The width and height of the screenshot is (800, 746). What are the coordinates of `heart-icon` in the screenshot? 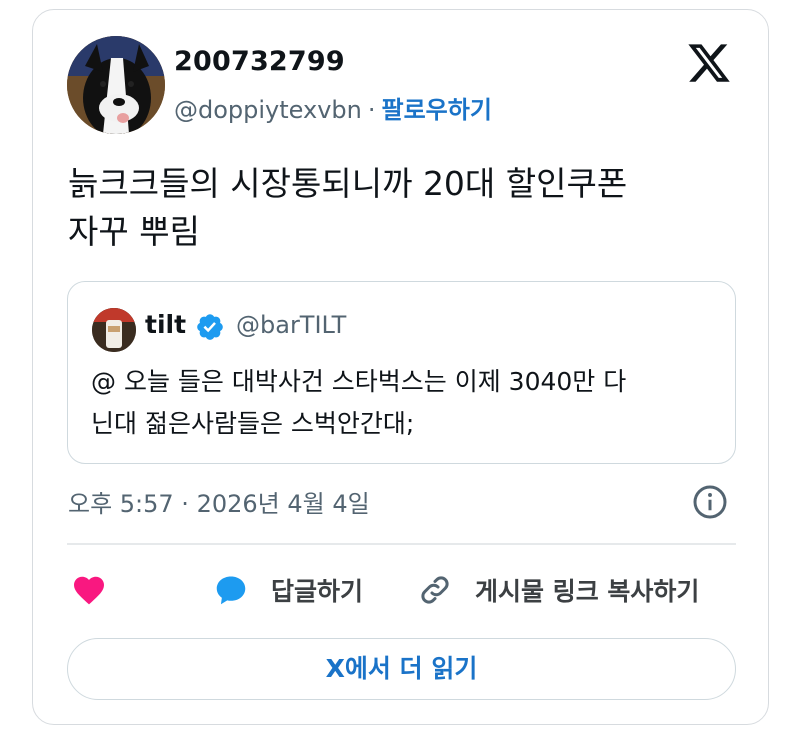 It's located at (89, 590).